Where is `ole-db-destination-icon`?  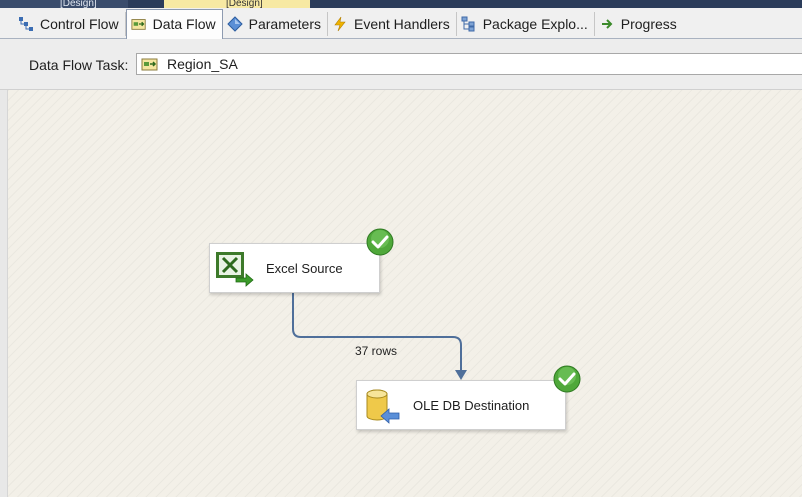 ole-db-destination-icon is located at coordinates (381, 405).